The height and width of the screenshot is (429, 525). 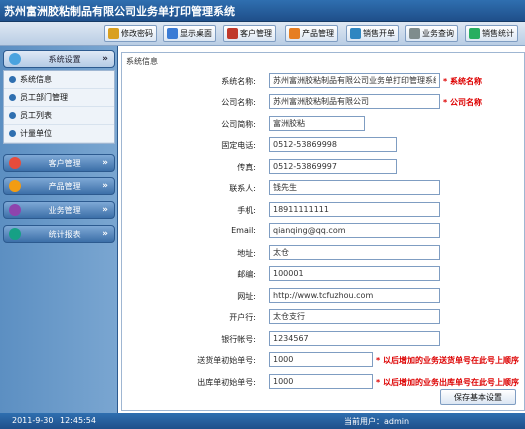 I want to click on form-row-company-name: 公司名称: * 公司名称, so click(x=323, y=102).